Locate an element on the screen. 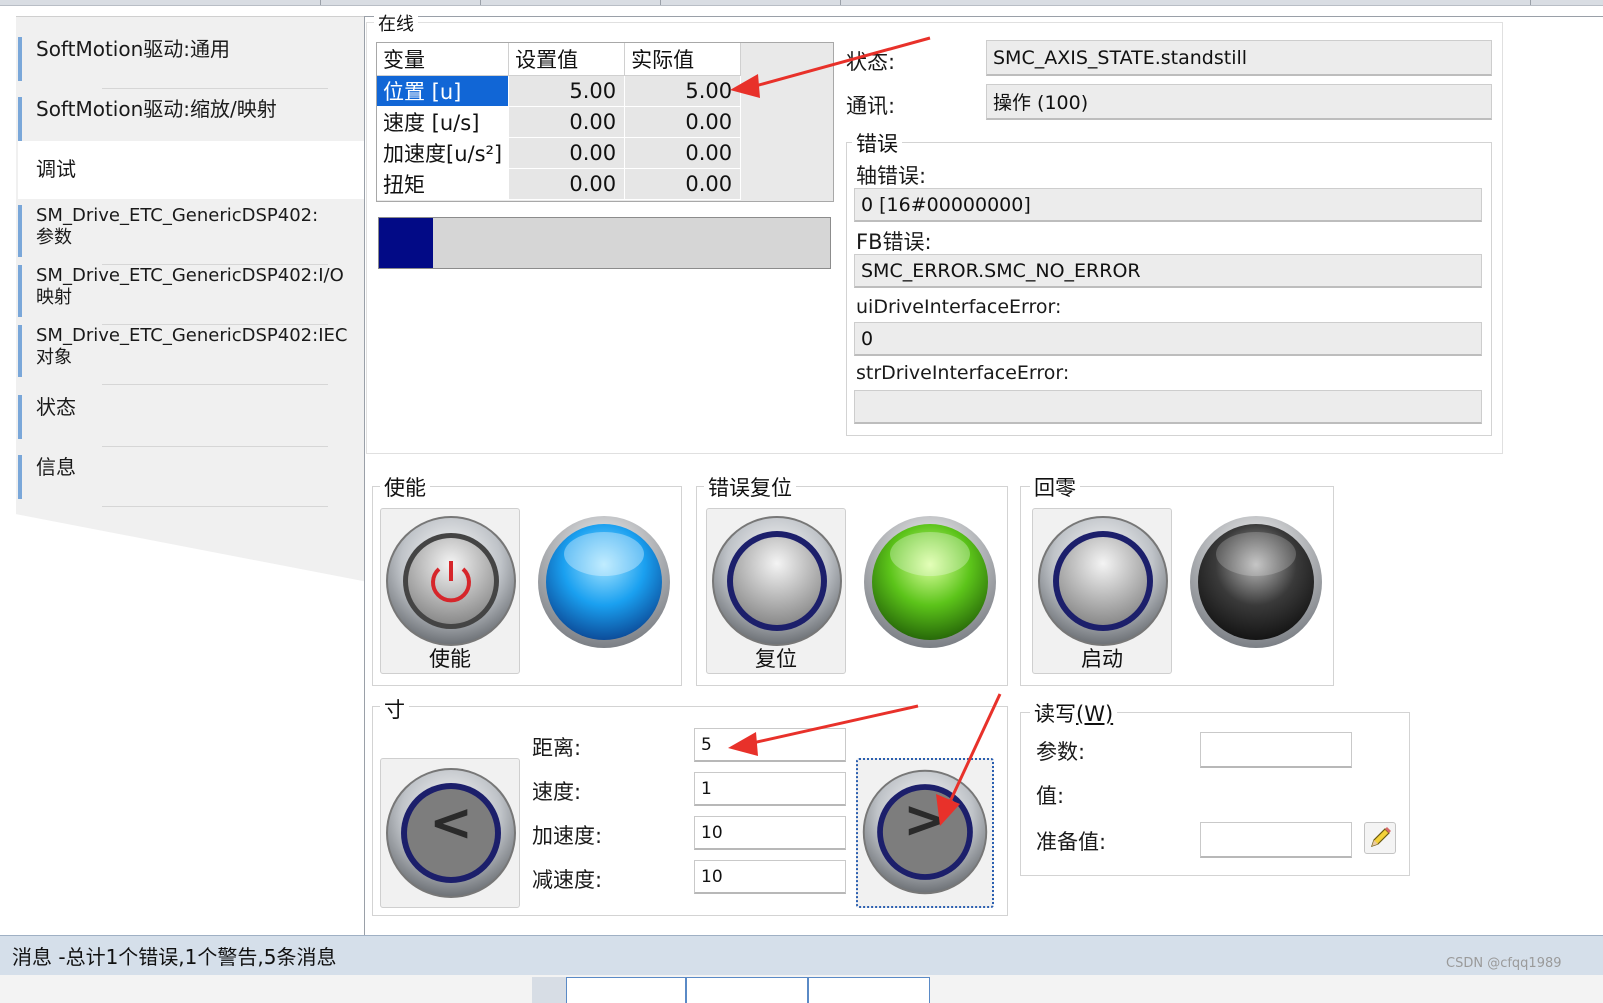 Image resolution: width=1603 pixels, height=1003 pixels. comm-label: 通讯: is located at coordinates (871, 106).